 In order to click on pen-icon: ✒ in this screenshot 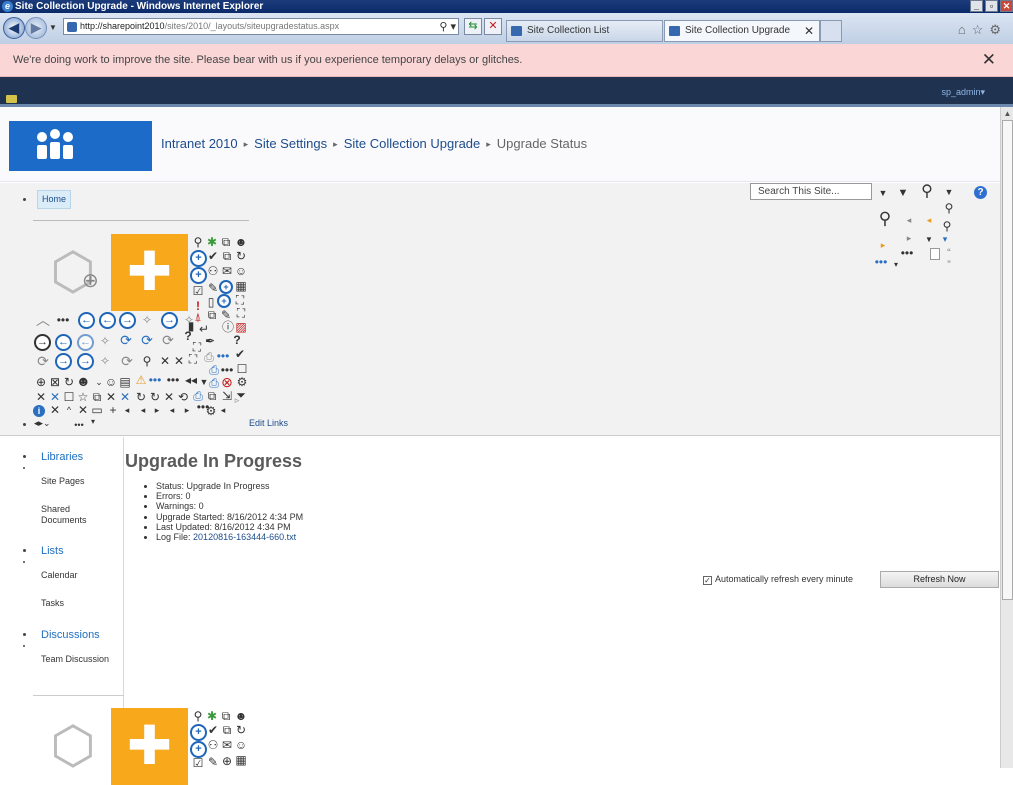, I will do `click(210, 341)`.